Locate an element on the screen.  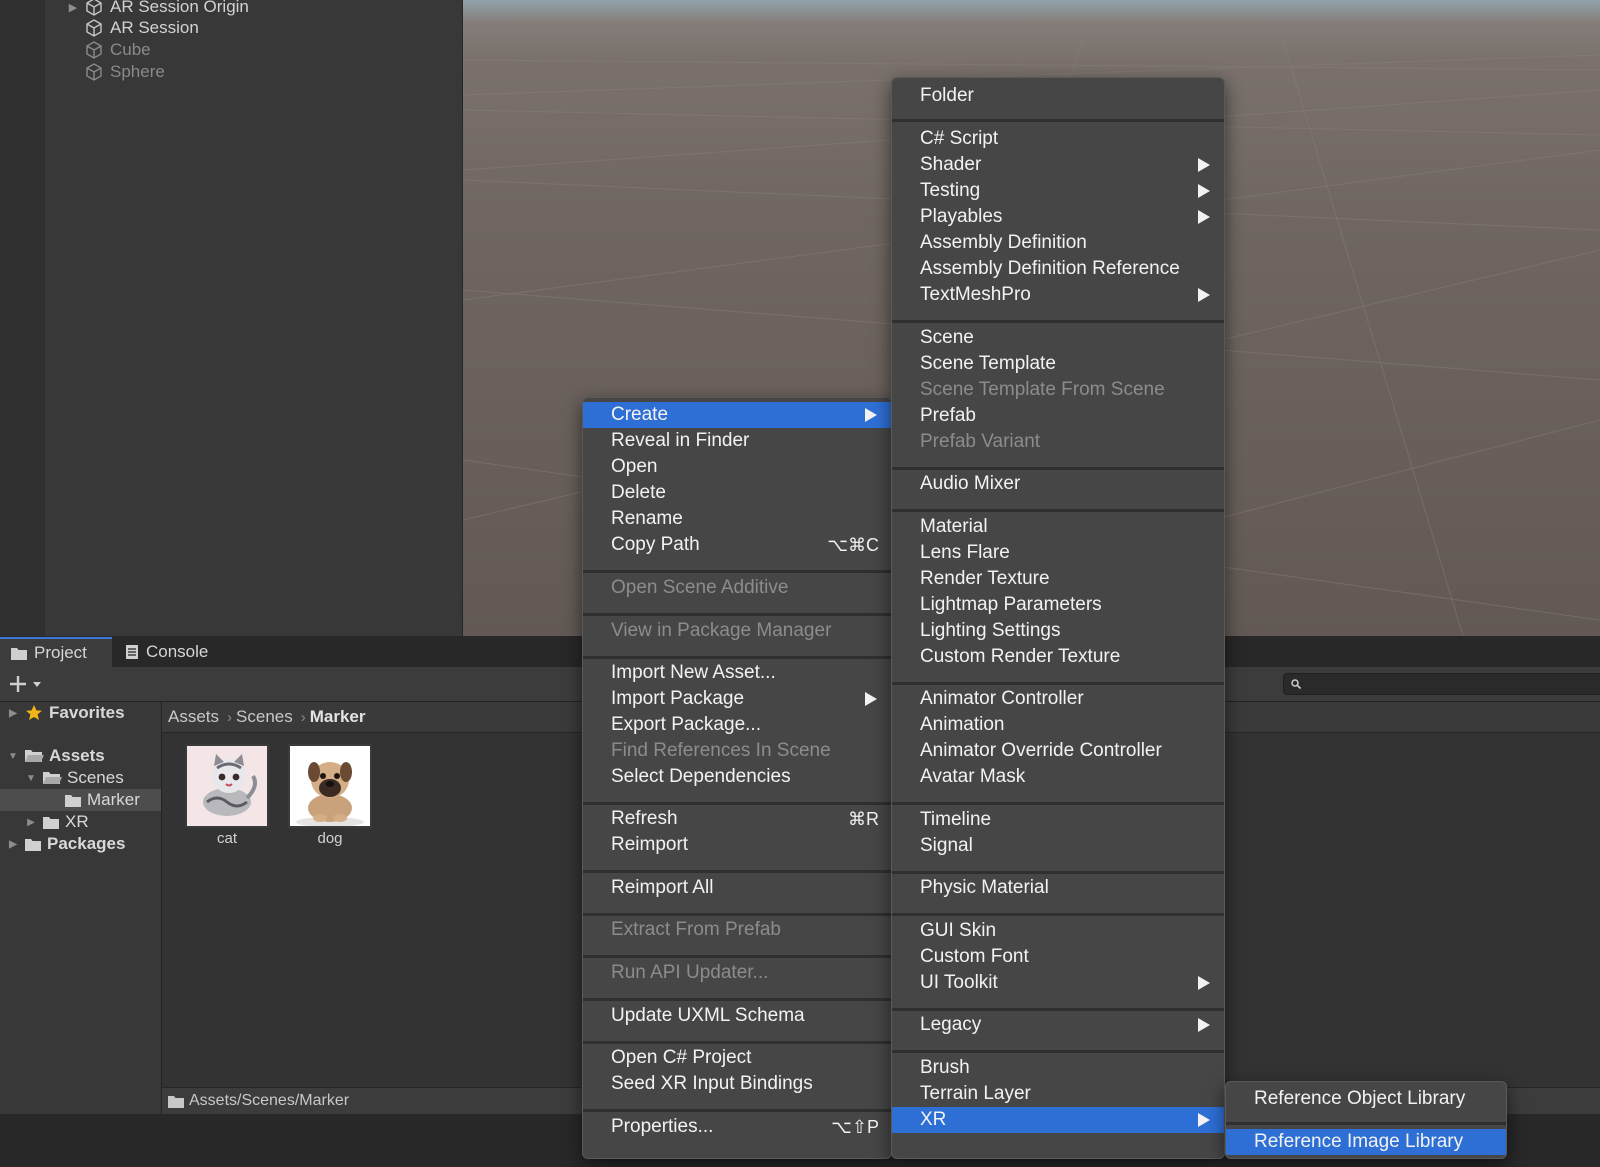
tab-label: Console is located at coordinates (177, 651).